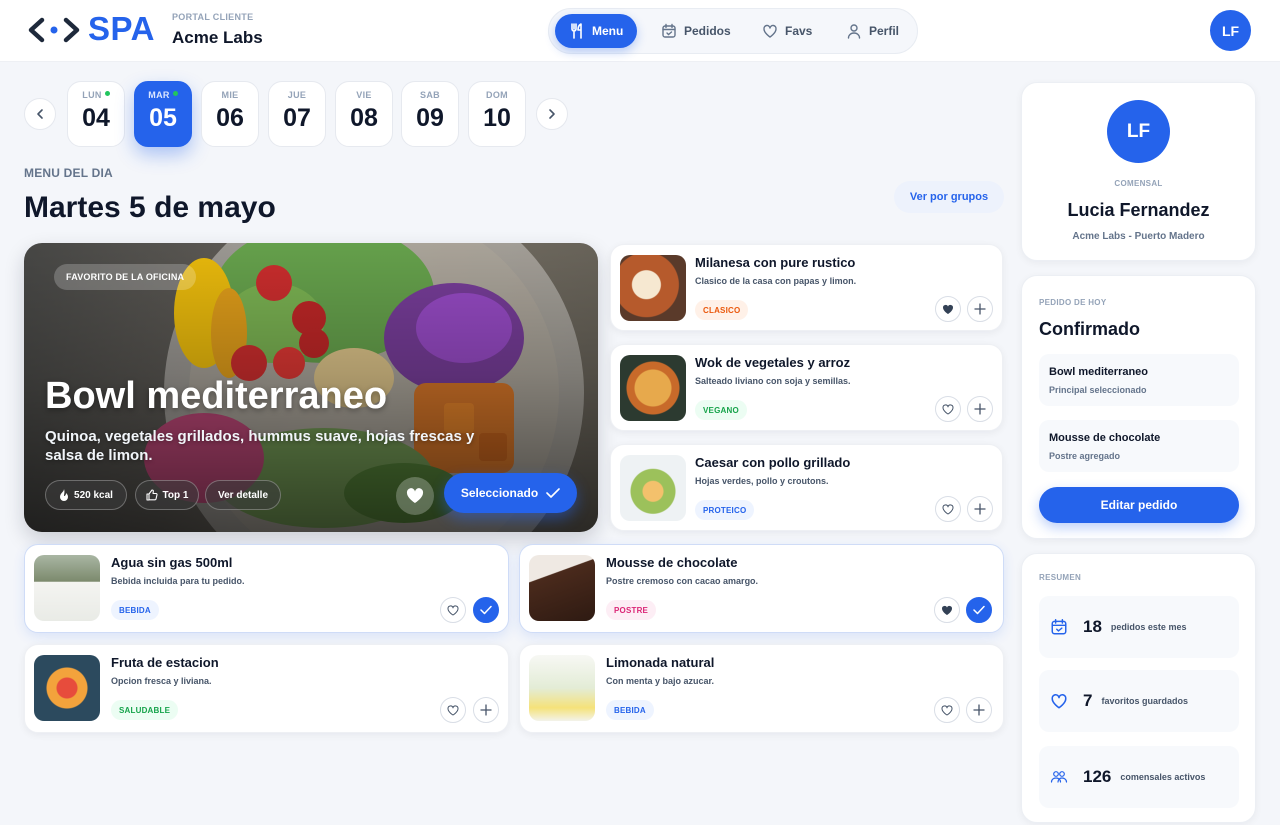  I want to click on edit-order-button: Editar pedido, so click(1139, 505).